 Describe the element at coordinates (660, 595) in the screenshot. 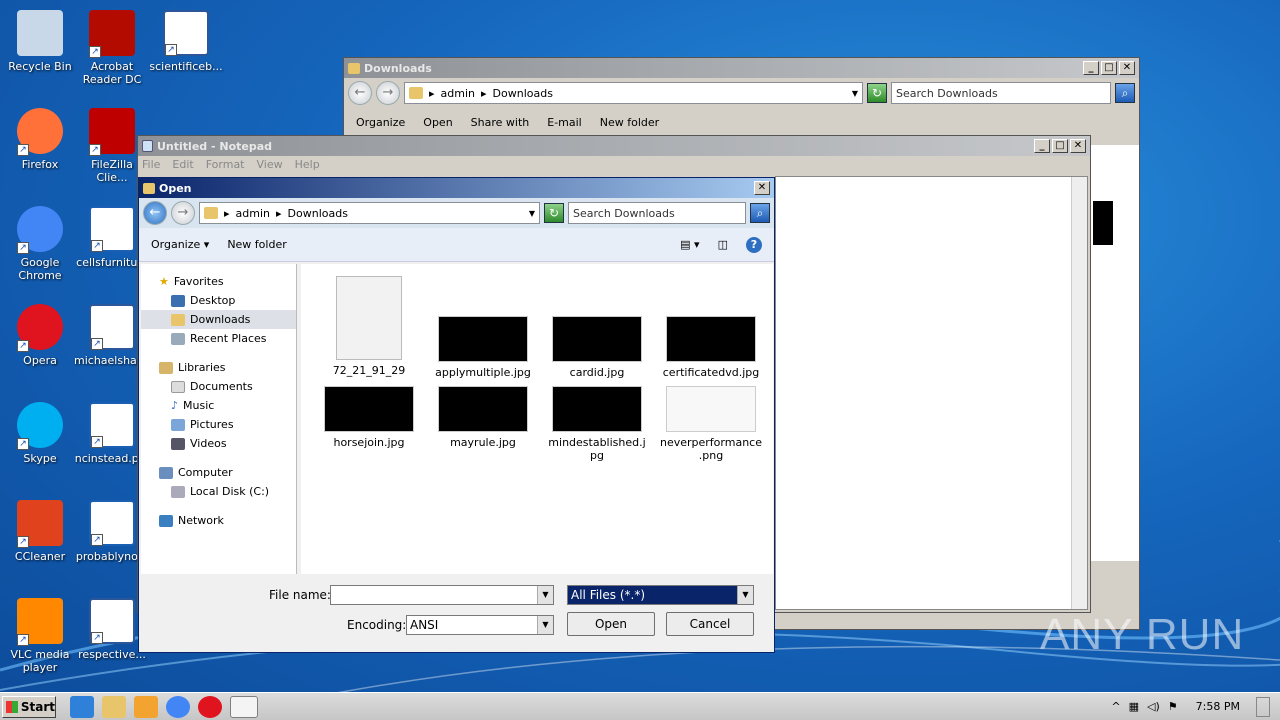

I see `file-type-select: All Files (*.*) ▼` at that location.